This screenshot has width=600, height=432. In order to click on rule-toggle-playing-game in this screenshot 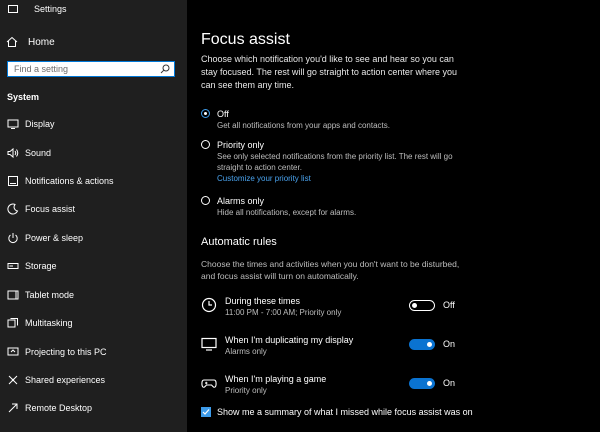, I will do `click(422, 383)`.